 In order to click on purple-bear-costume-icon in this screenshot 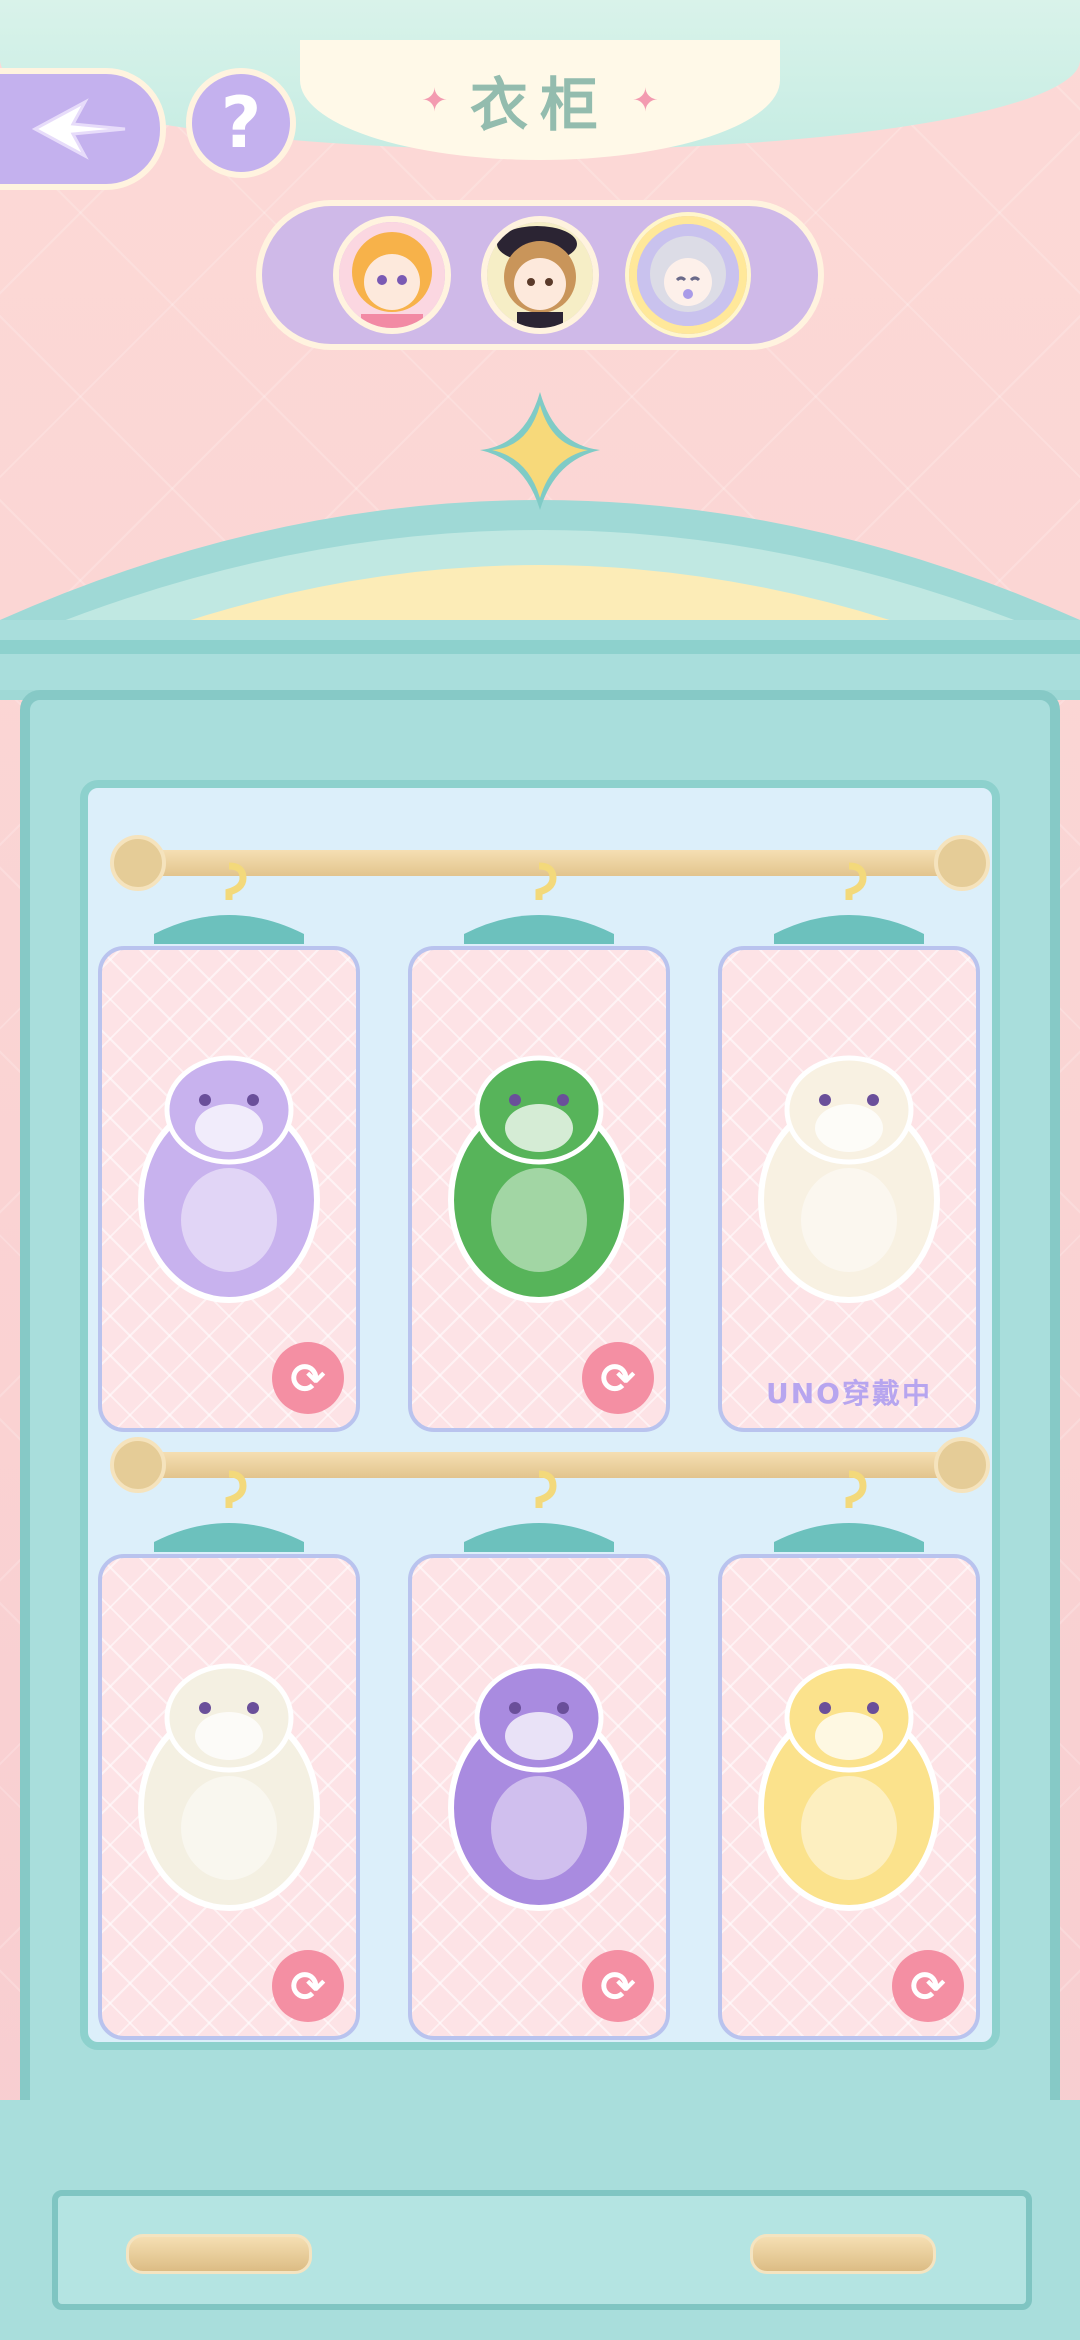, I will do `click(229, 1179)`.